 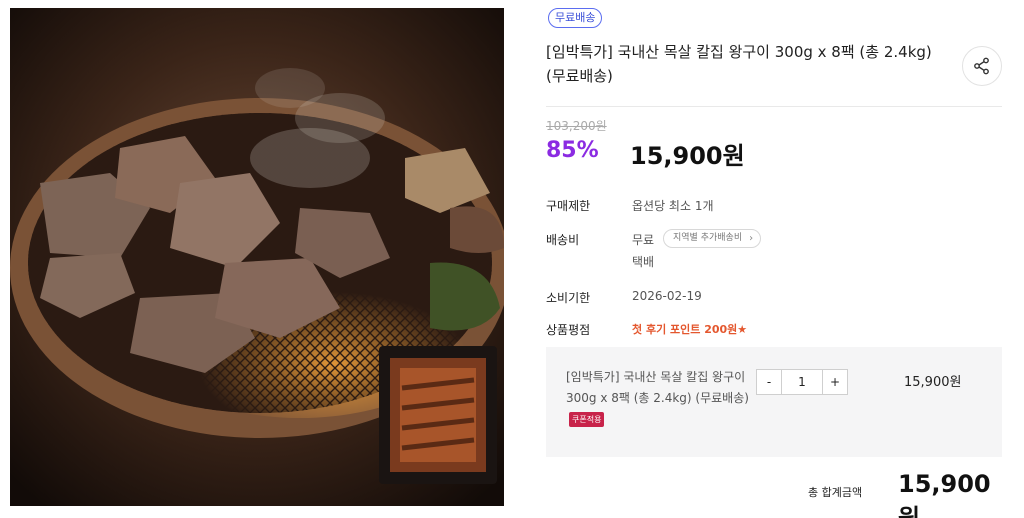 What do you see at coordinates (751, 238) in the screenshot?
I see `chevron-right-icon: ›` at bounding box center [751, 238].